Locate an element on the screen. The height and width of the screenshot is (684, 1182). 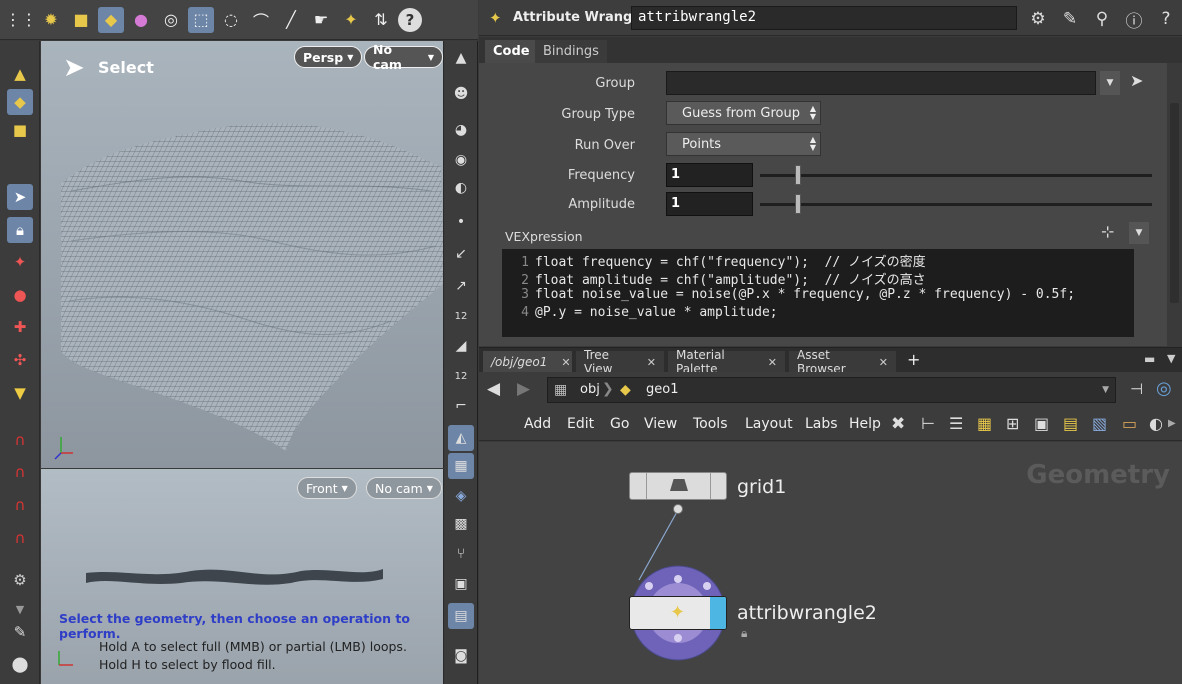
transform-tool-icon: ◆ is located at coordinates (20, 102).